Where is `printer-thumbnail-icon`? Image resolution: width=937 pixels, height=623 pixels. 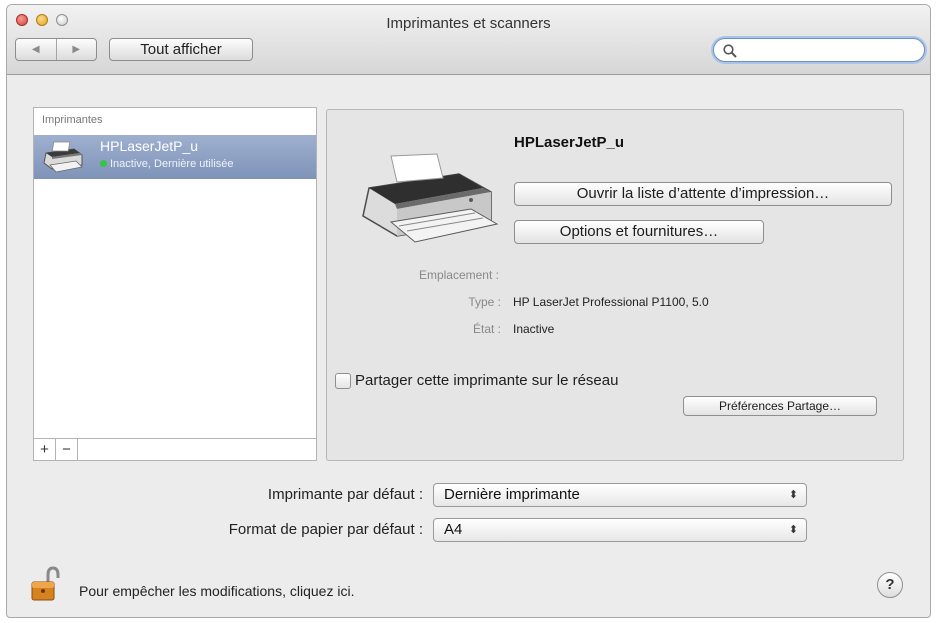 printer-thumbnail-icon is located at coordinates (63, 157).